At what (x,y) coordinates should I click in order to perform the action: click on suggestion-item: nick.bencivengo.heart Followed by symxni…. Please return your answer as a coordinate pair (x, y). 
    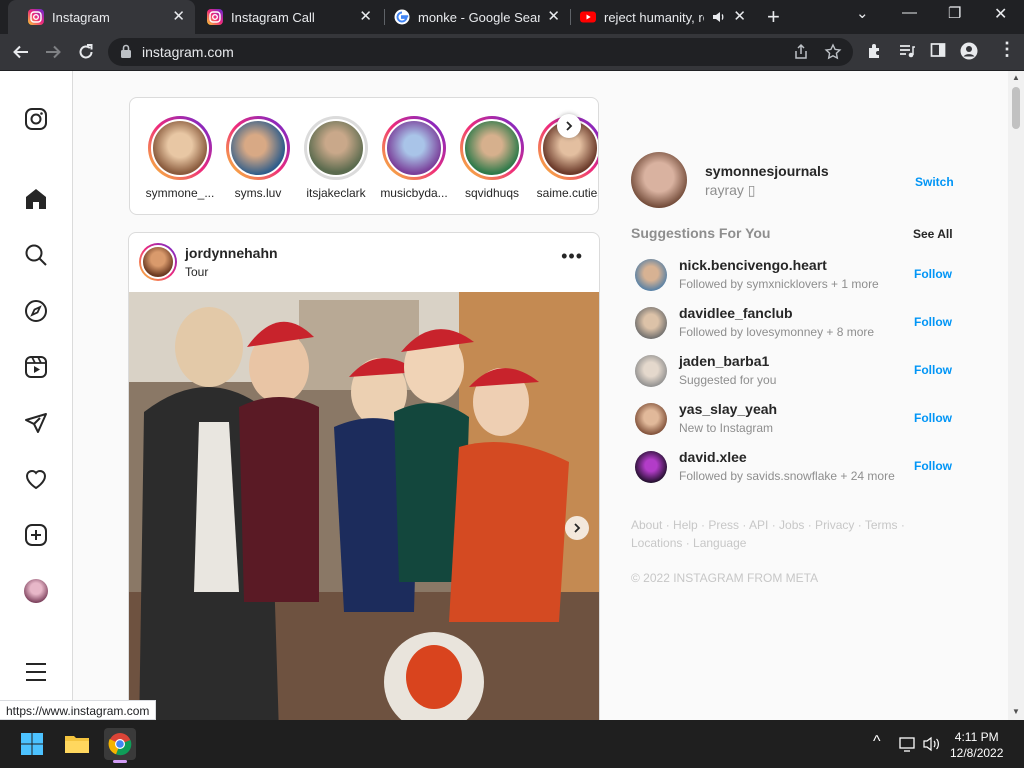
    Looking at the image, I should click on (795, 275).